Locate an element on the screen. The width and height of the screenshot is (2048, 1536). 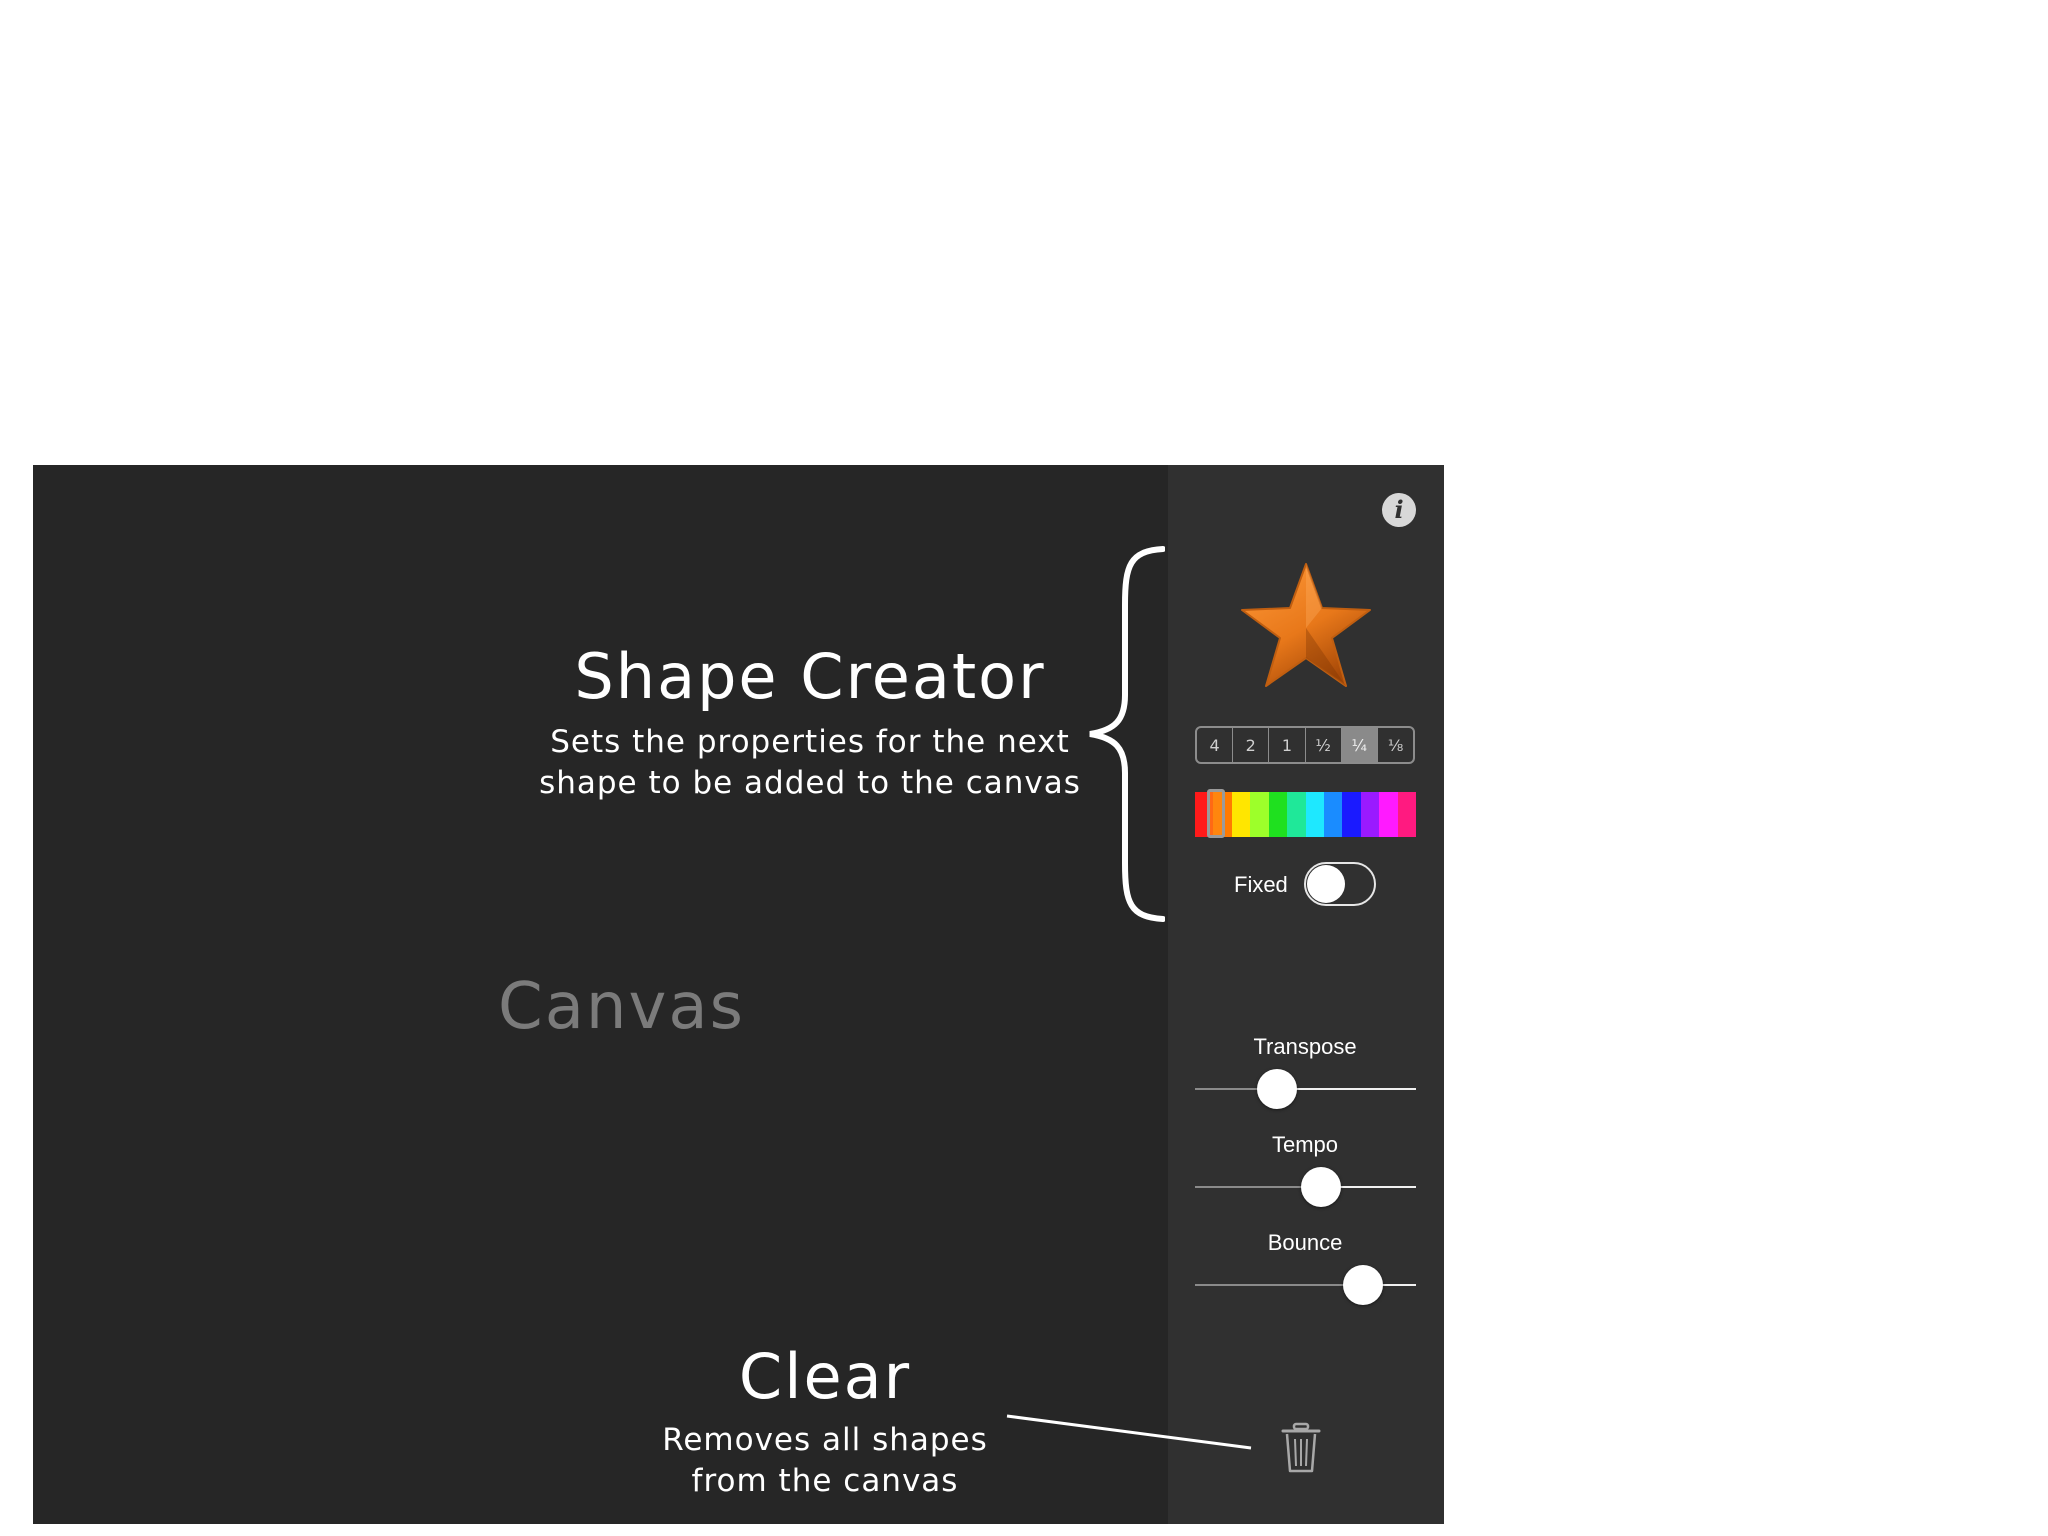
info-glyph: i is located at coordinates (1399, 509).